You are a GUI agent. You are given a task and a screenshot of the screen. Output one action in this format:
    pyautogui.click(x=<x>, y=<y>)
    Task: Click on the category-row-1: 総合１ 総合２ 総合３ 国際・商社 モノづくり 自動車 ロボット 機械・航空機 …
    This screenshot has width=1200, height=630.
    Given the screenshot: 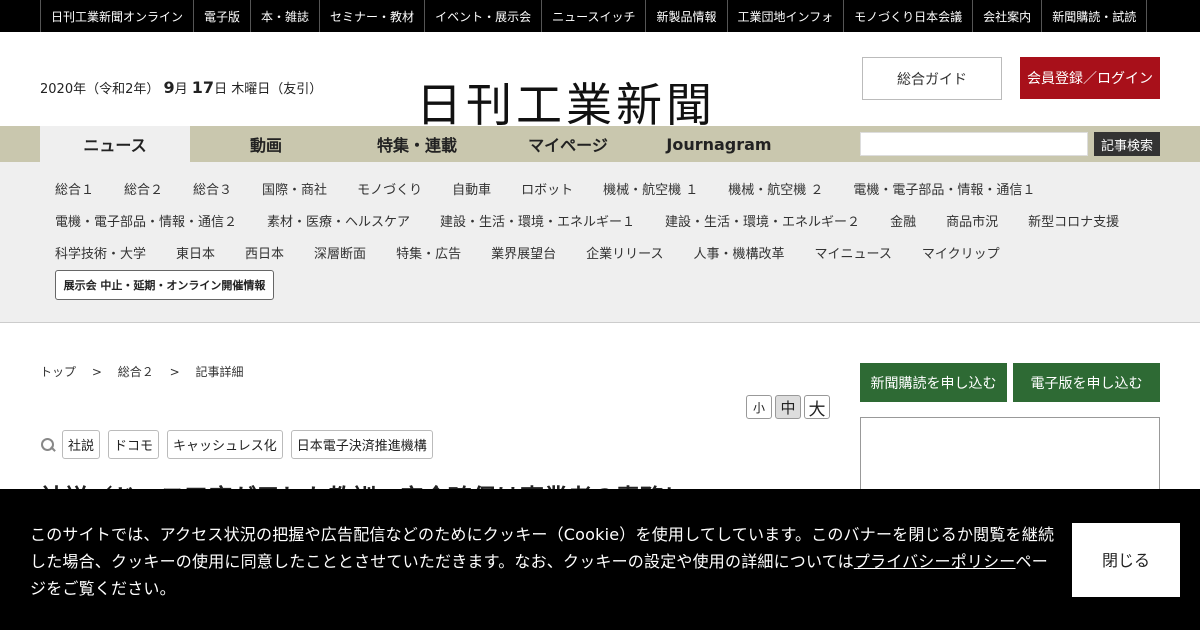 What is the action you would take?
    pyautogui.click(x=560, y=188)
    